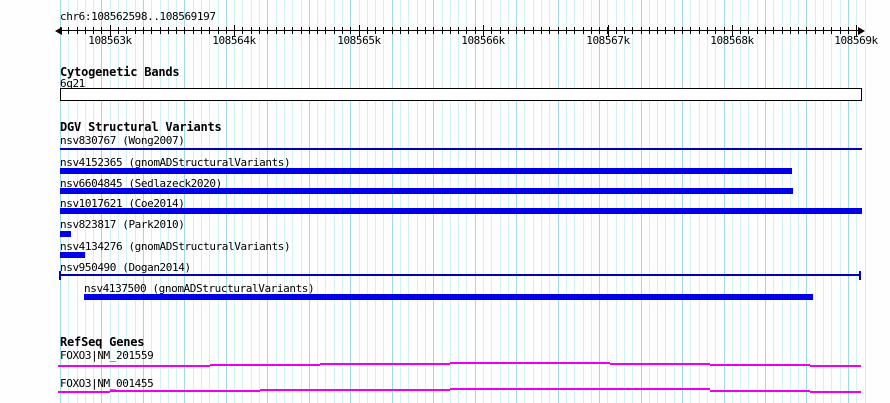 This screenshot has width=890, height=403. I want to click on variant-label: nsv4134276 (gnomADStructuralVariants), so click(175, 246).